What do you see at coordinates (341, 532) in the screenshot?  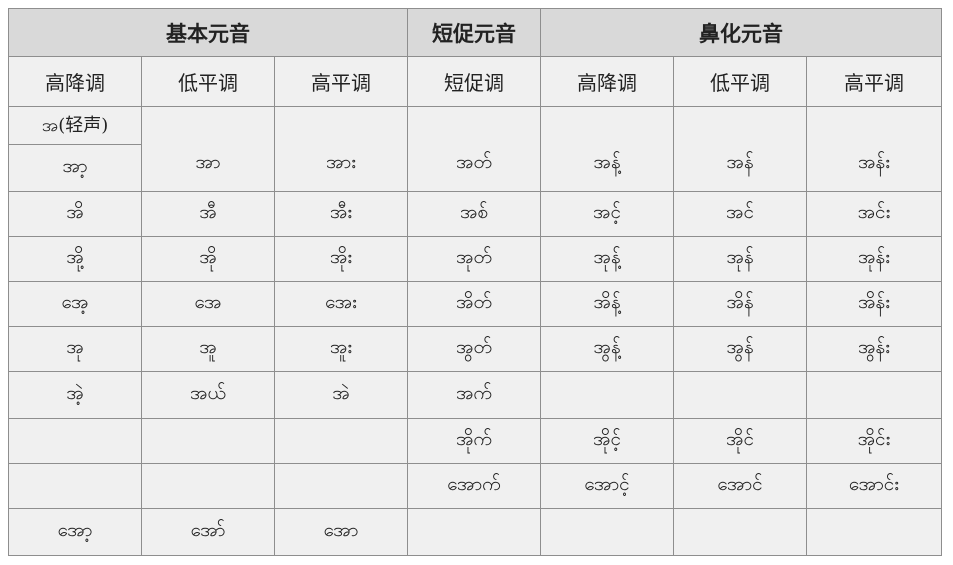 I see `table-cell: အော` at bounding box center [341, 532].